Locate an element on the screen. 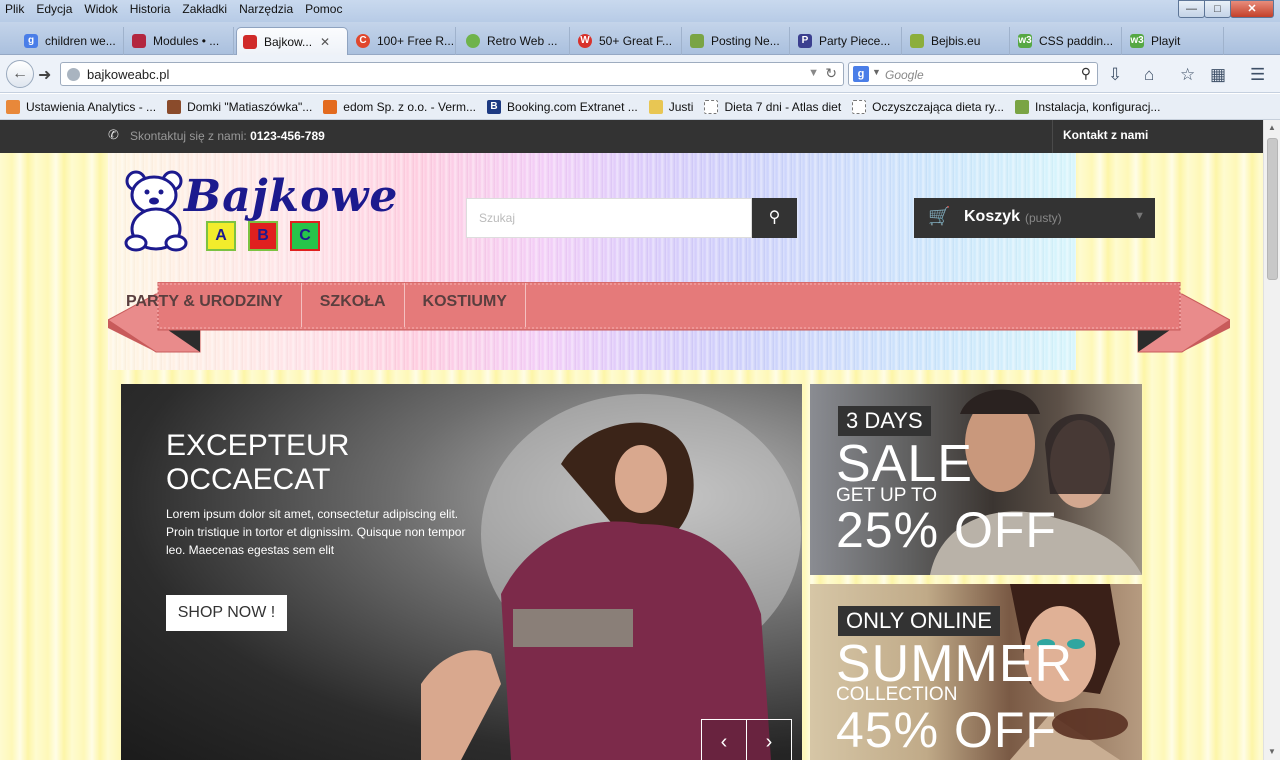 This screenshot has width=1280, height=760. tab-bejbis: Bejbis.eu is located at coordinates (957, 41).